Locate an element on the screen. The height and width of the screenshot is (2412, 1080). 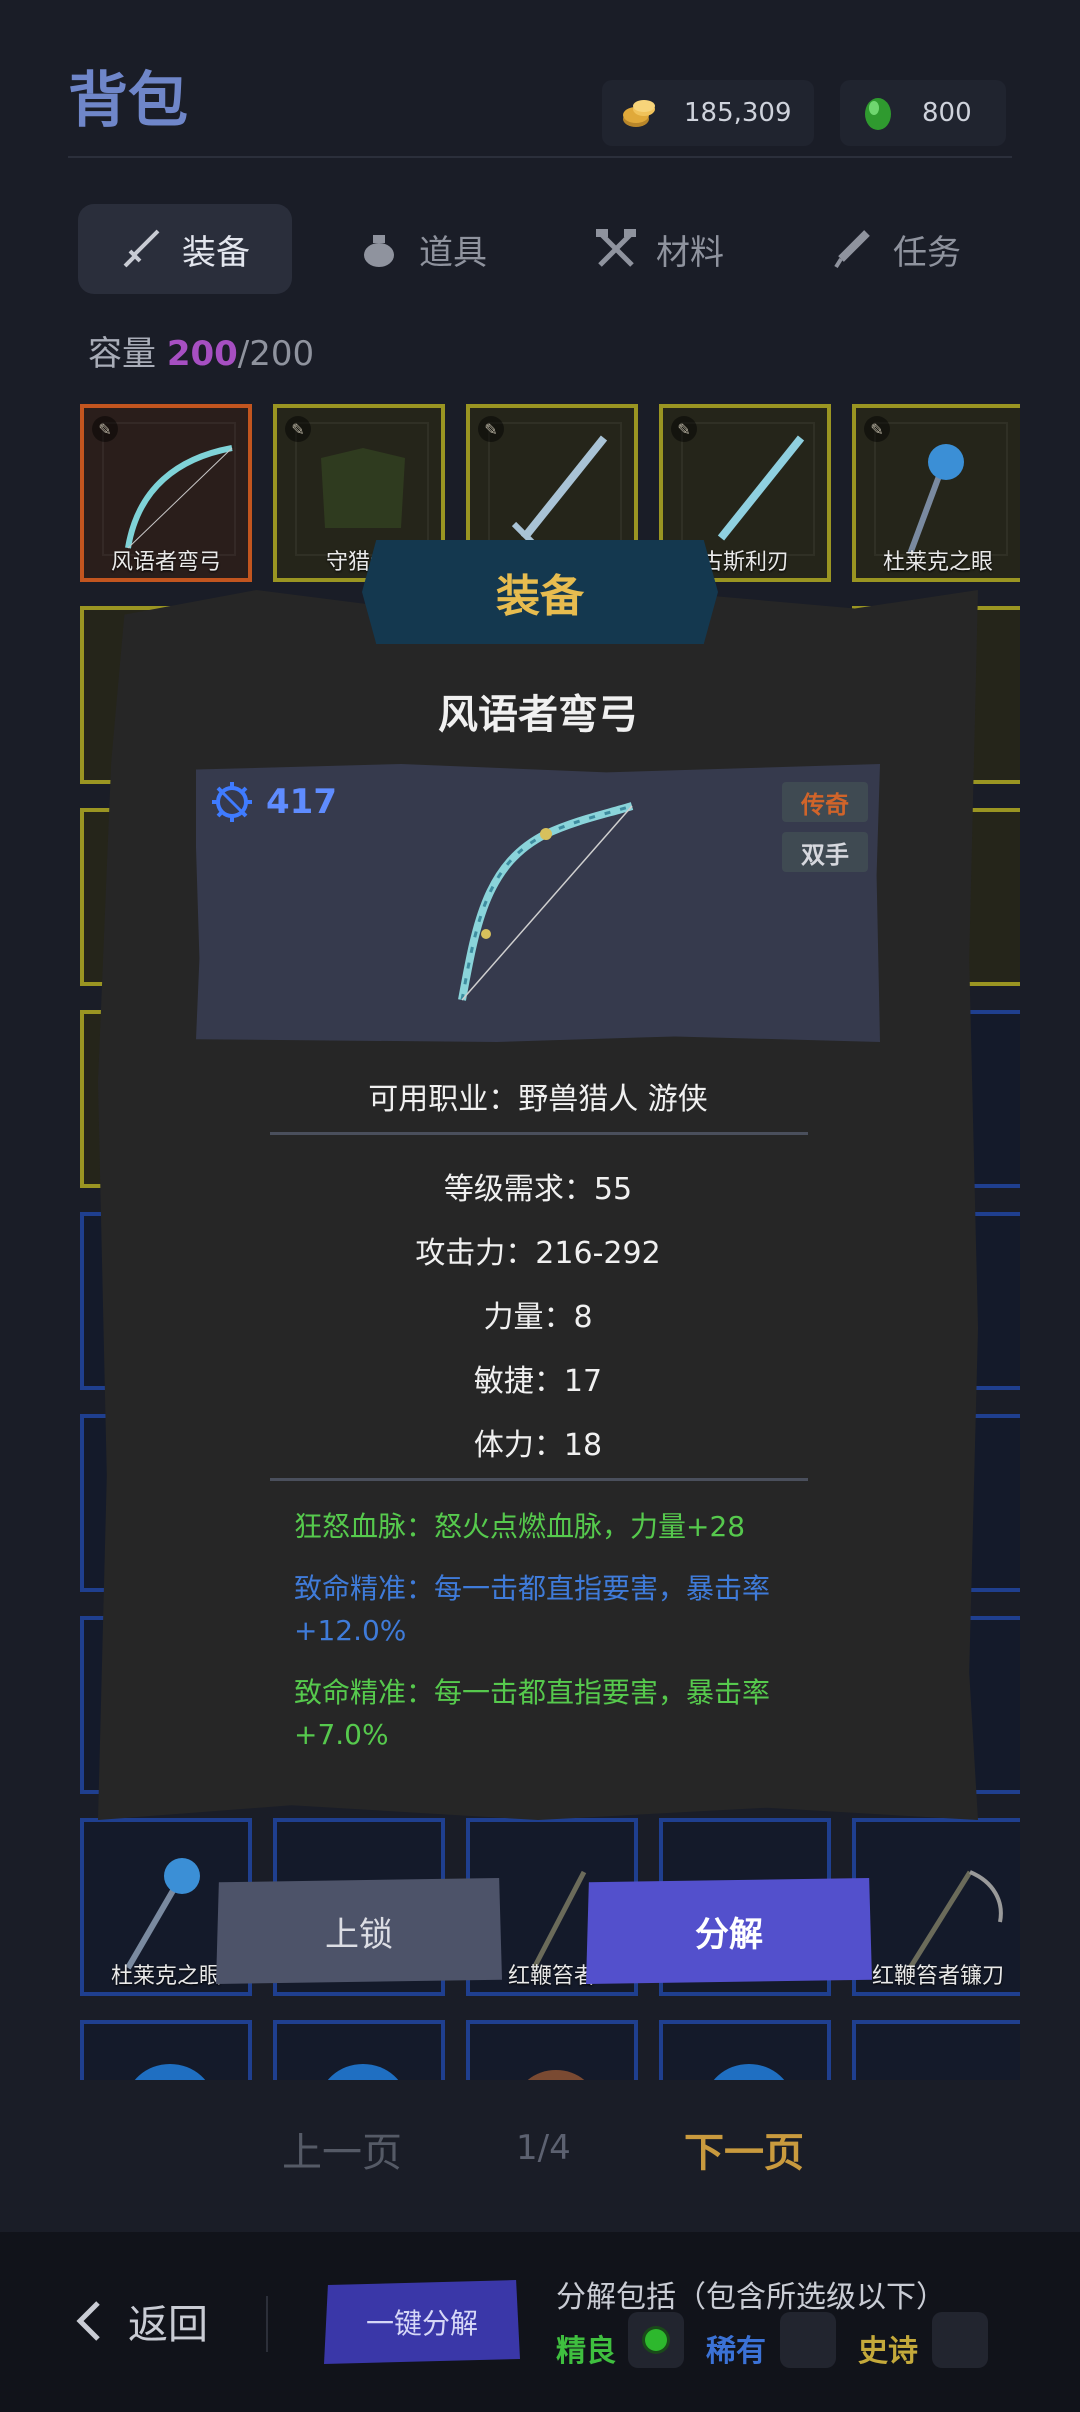
stat-level-req: 等级需求：55 is located at coordinates (538, 1189).